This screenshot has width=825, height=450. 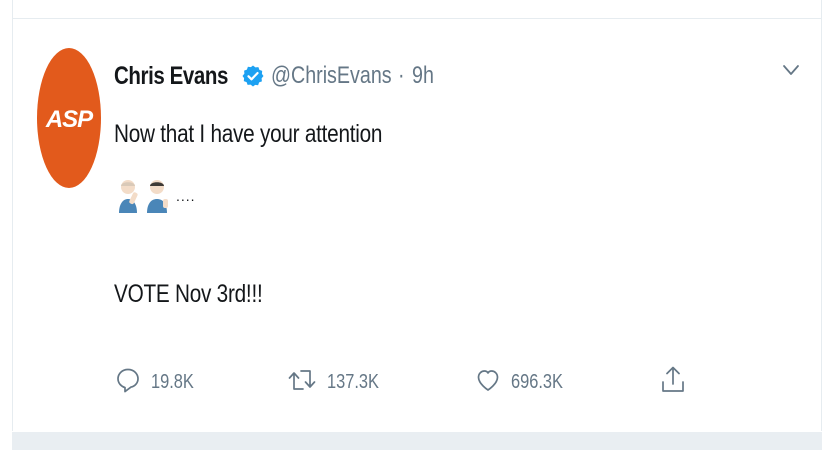 I want to click on like-icon, so click(x=488, y=382).